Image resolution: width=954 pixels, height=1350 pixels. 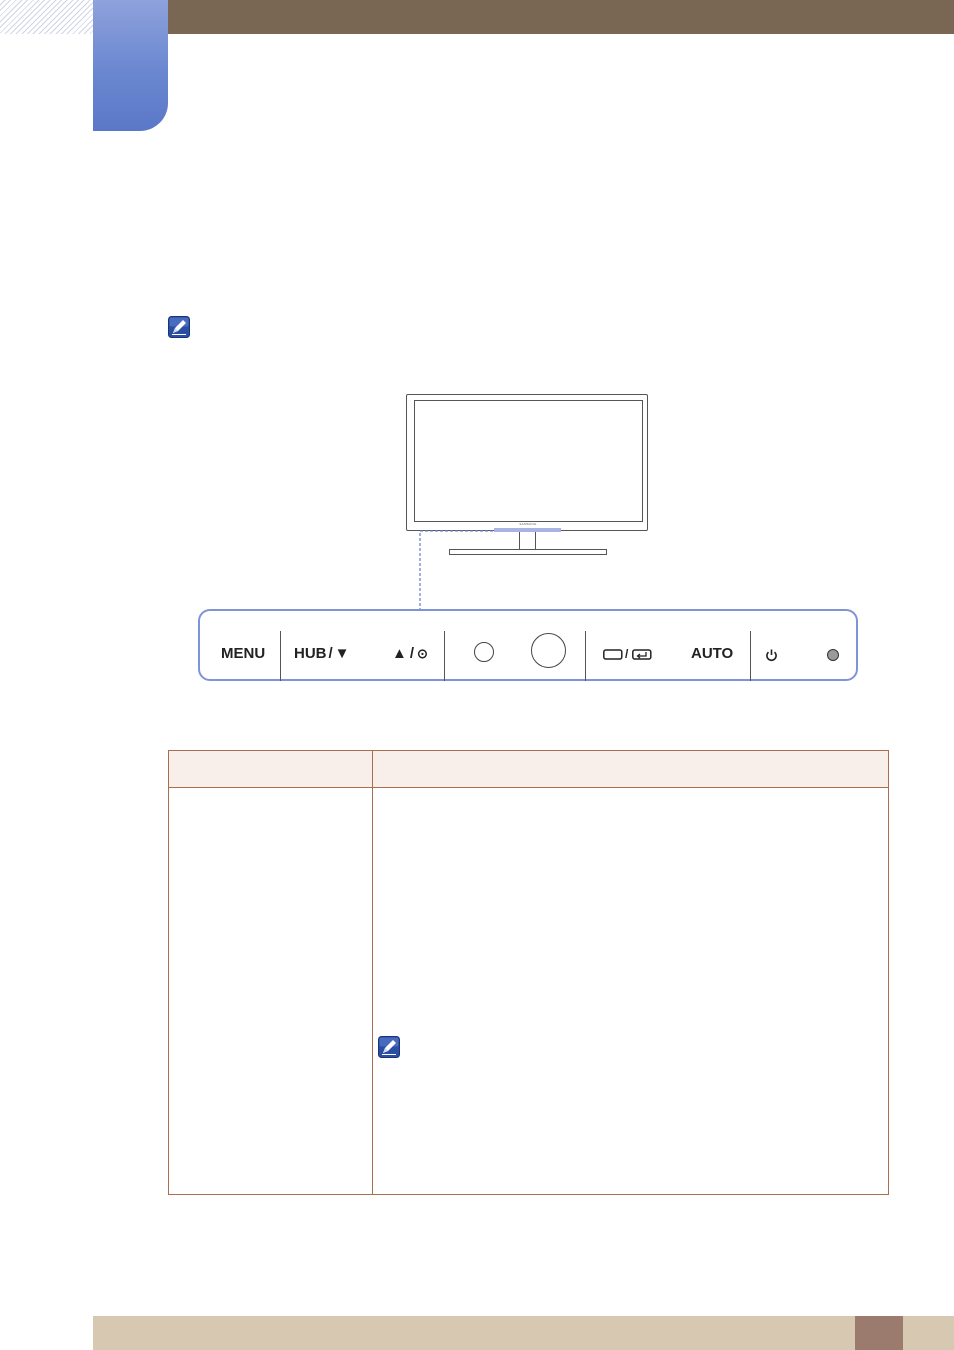 I want to click on source-enter-button: /, so click(x=629, y=654).